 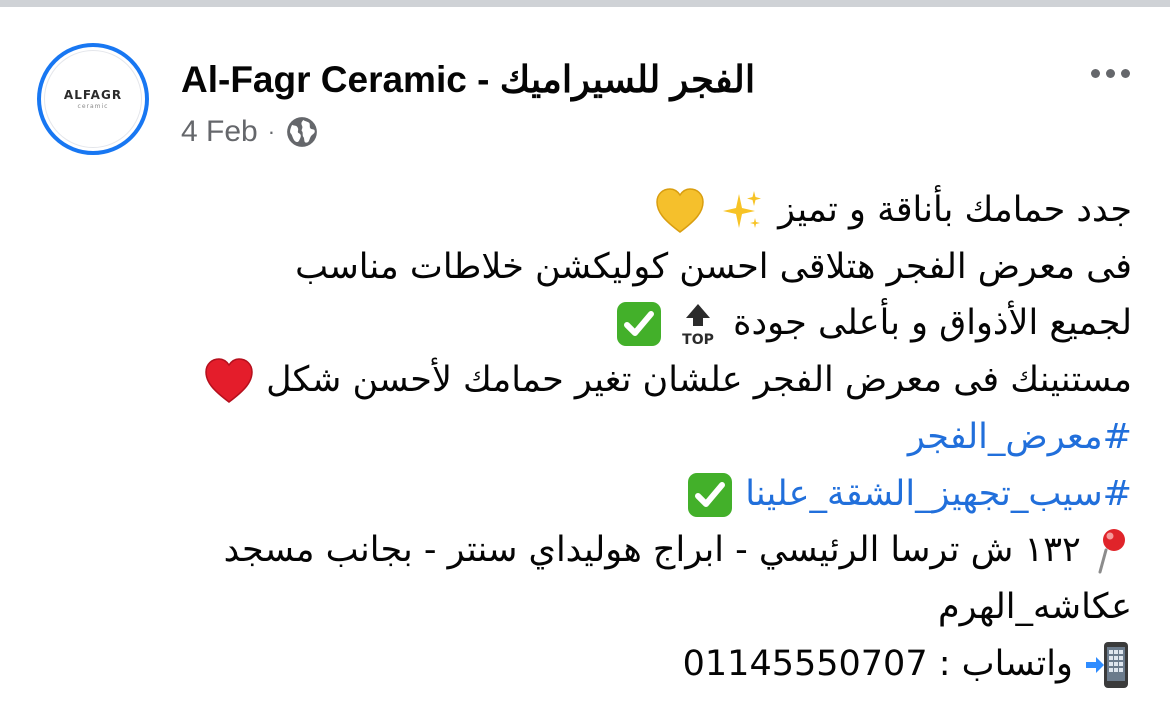 I want to click on post-text: عكاشه_الهرم, so click(x=1035, y=606).